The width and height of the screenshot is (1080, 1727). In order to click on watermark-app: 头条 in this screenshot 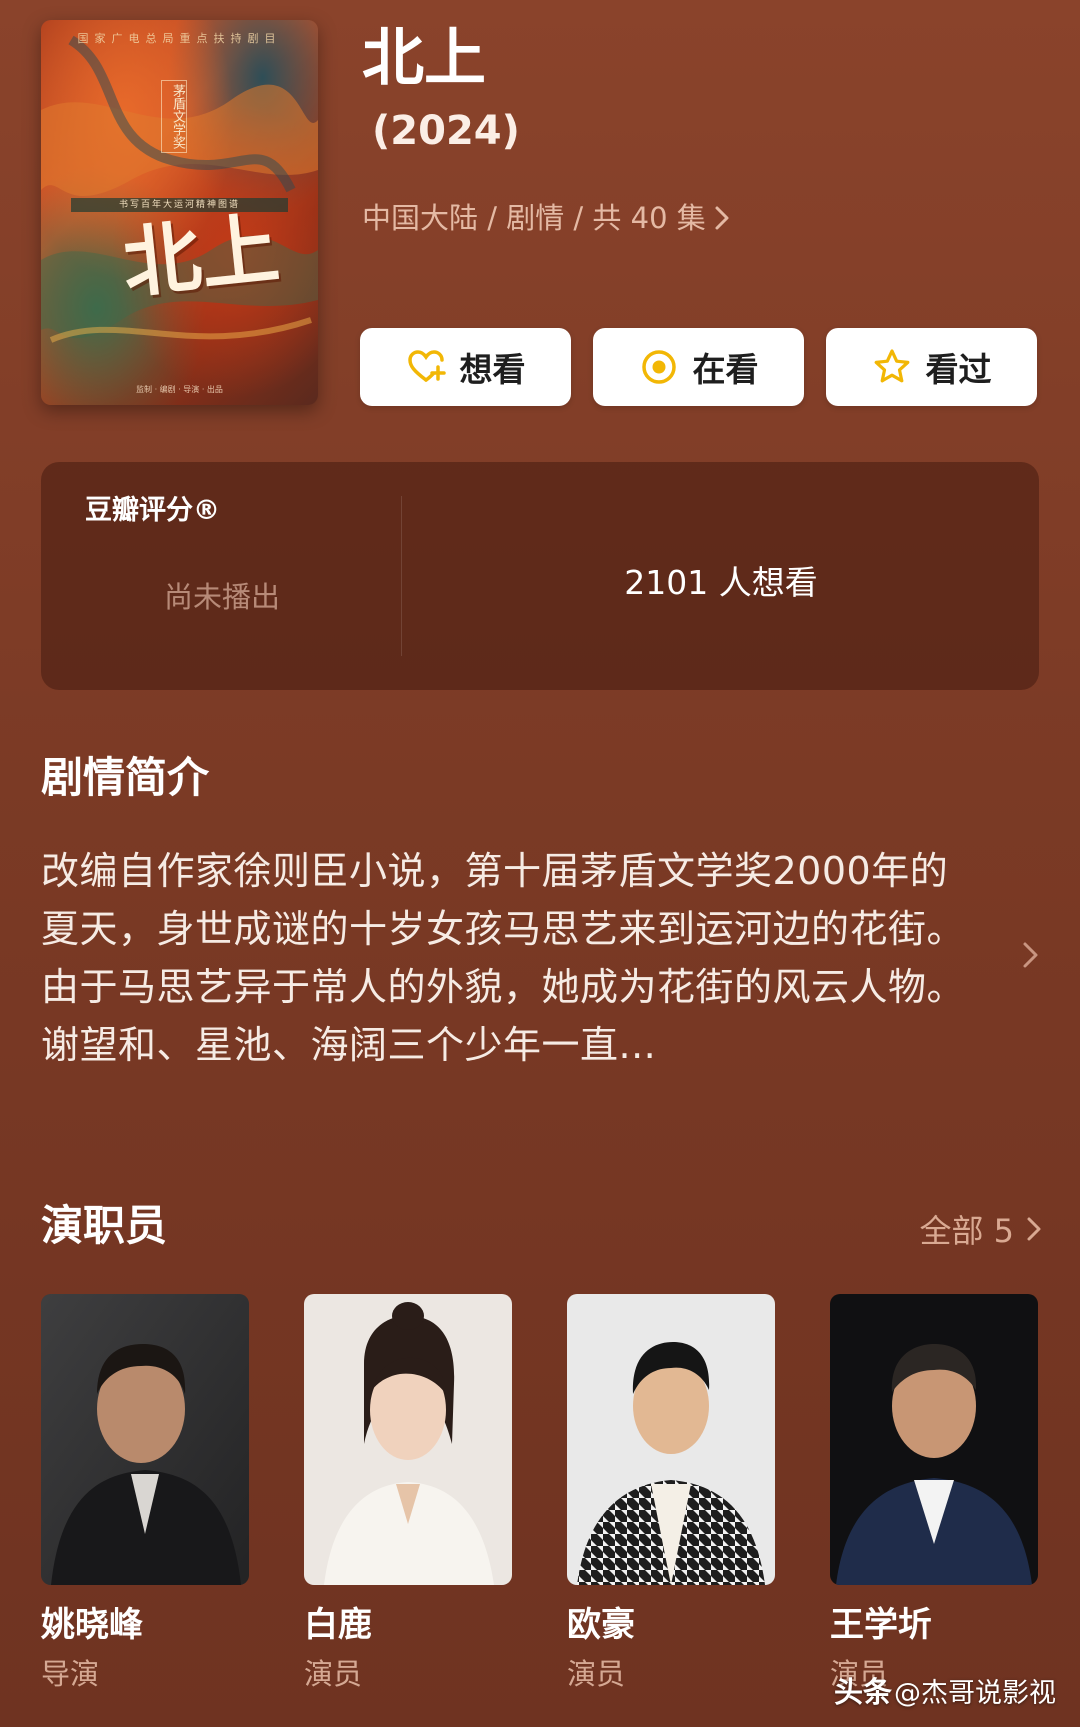, I will do `click(862, 1692)`.